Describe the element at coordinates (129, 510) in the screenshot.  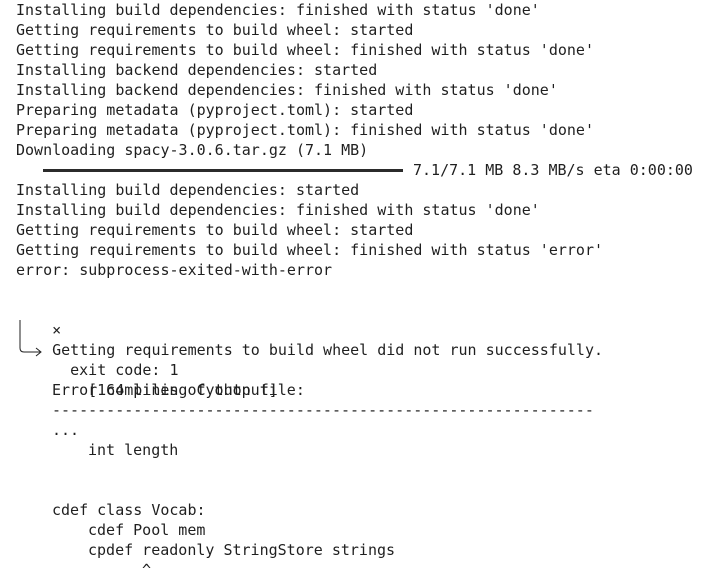
I see `cython-code-line: cdef class Vocab:` at that location.